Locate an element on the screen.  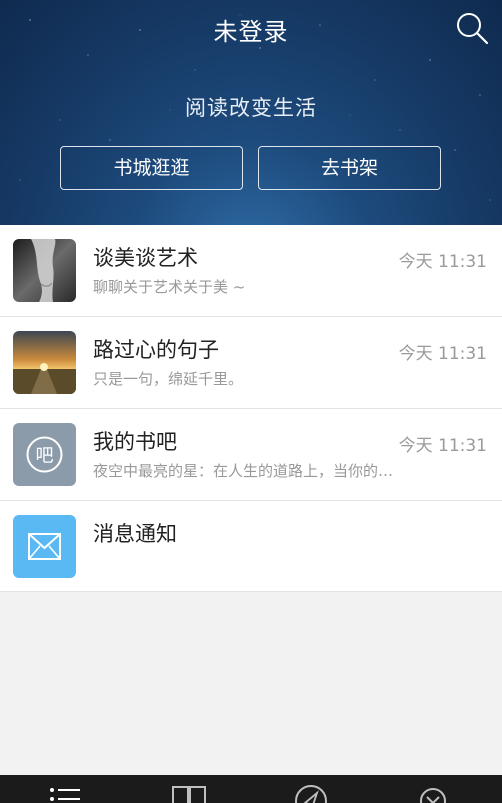
page-title: 未登录 is located at coordinates (251, 32).